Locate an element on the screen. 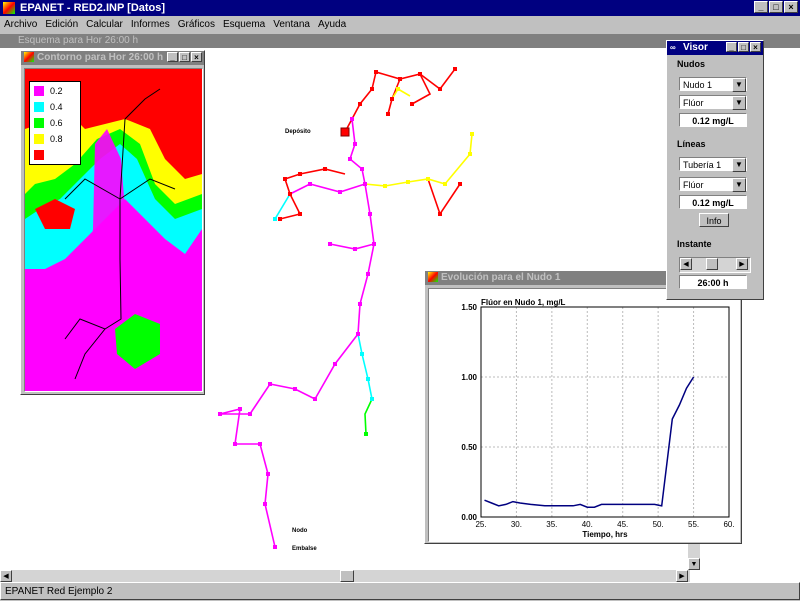 This screenshot has height=601, width=800. horizontal-scrollbar: ◀ ▶ is located at coordinates (345, 576).